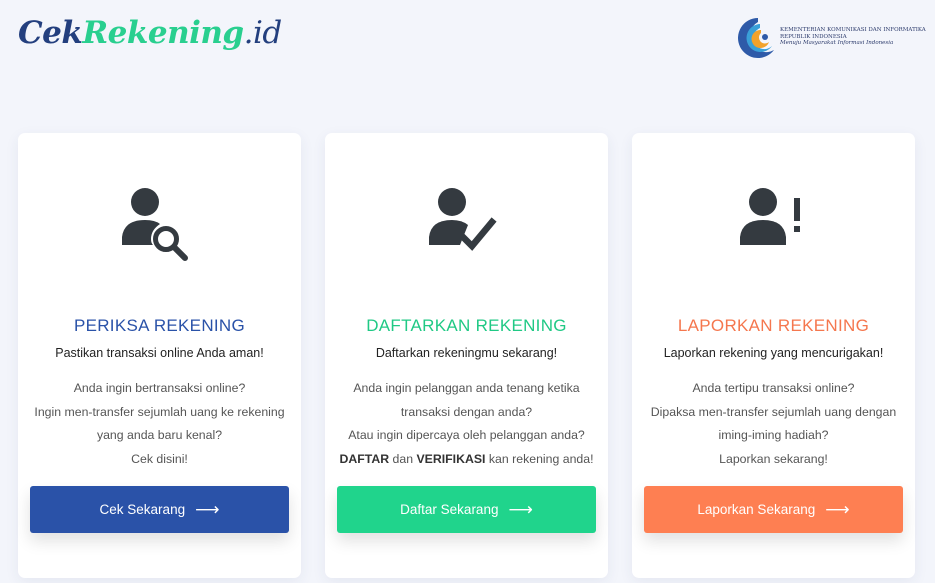  What do you see at coordinates (853, 30) in the screenshot?
I see `kominfo-line-1: Kementerian Komunikasi dan Informatika` at bounding box center [853, 30].